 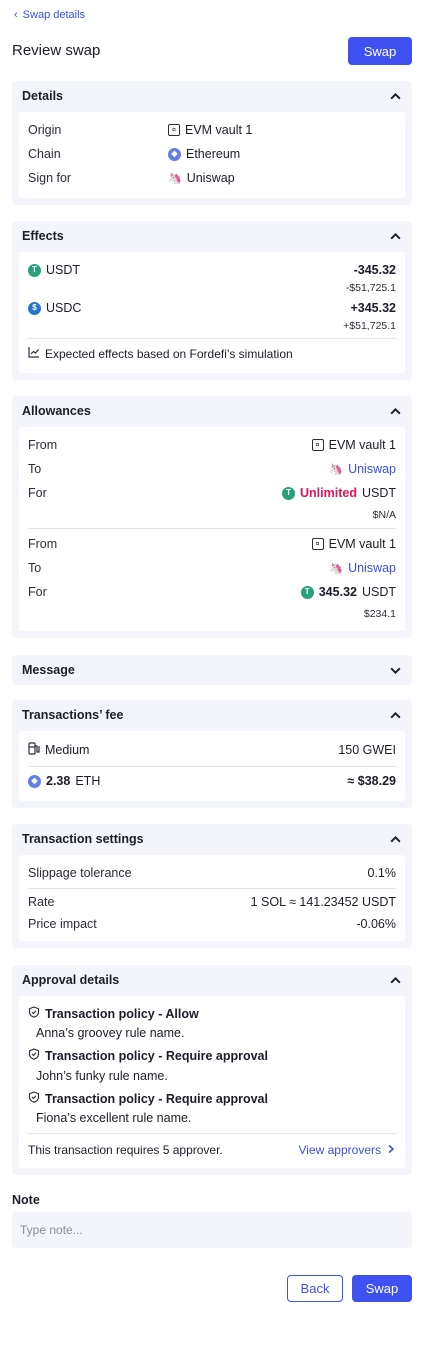 I want to click on slippage-label: Slippage tolerance, so click(x=80, y=873).